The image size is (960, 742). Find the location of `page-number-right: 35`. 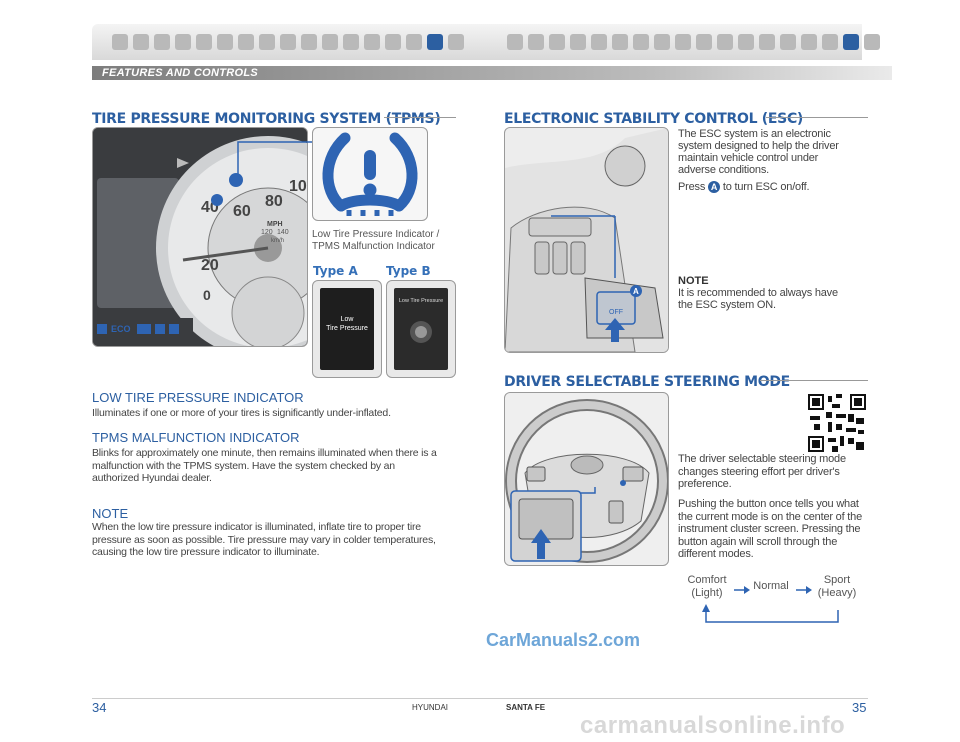

page-number-right: 35 is located at coordinates (859, 707).